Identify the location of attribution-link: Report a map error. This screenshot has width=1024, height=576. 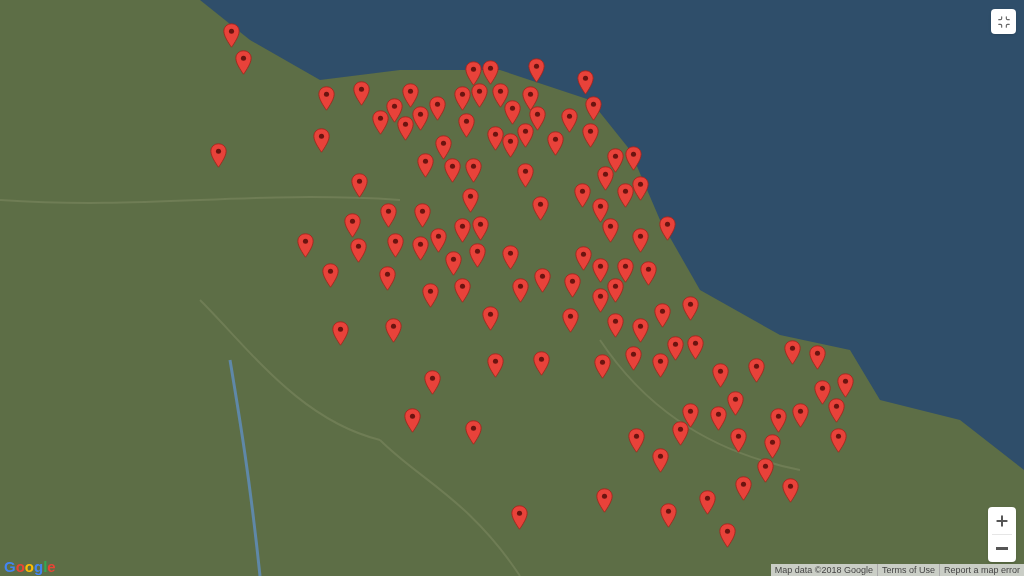
(979, 570).